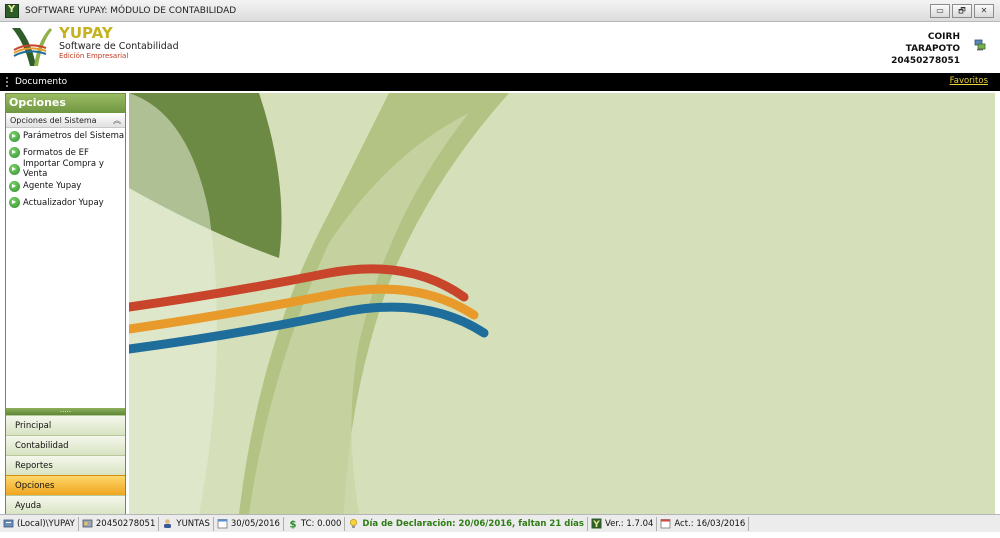  What do you see at coordinates (7, 82) in the screenshot?
I see `menu-grip-icon` at bounding box center [7, 82].